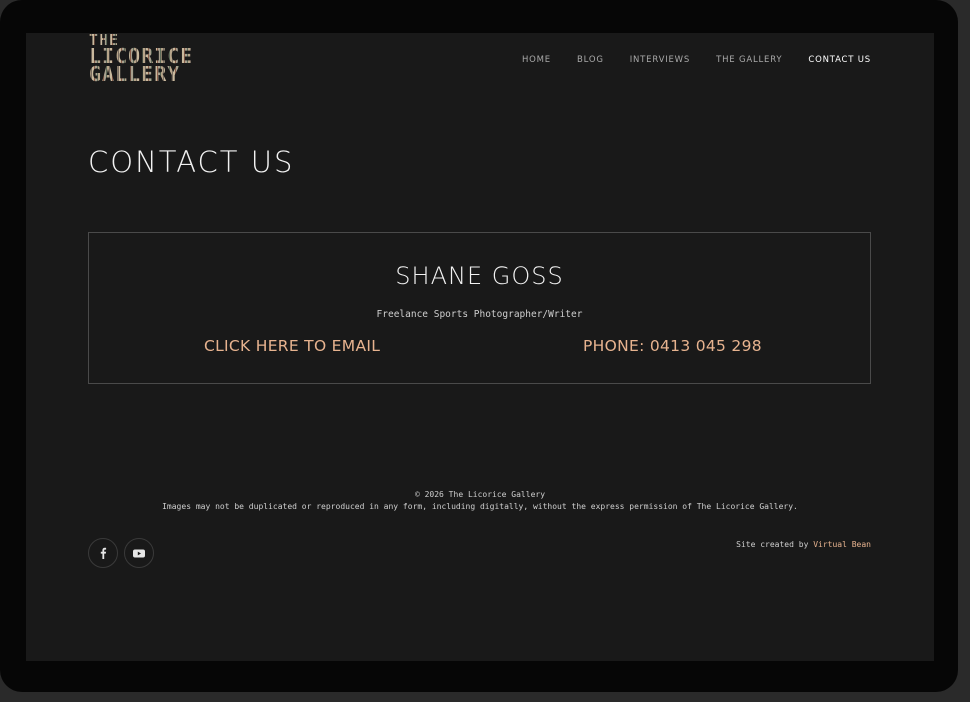  I want to click on virtual-bean-link: Virtual Bean, so click(842, 544).